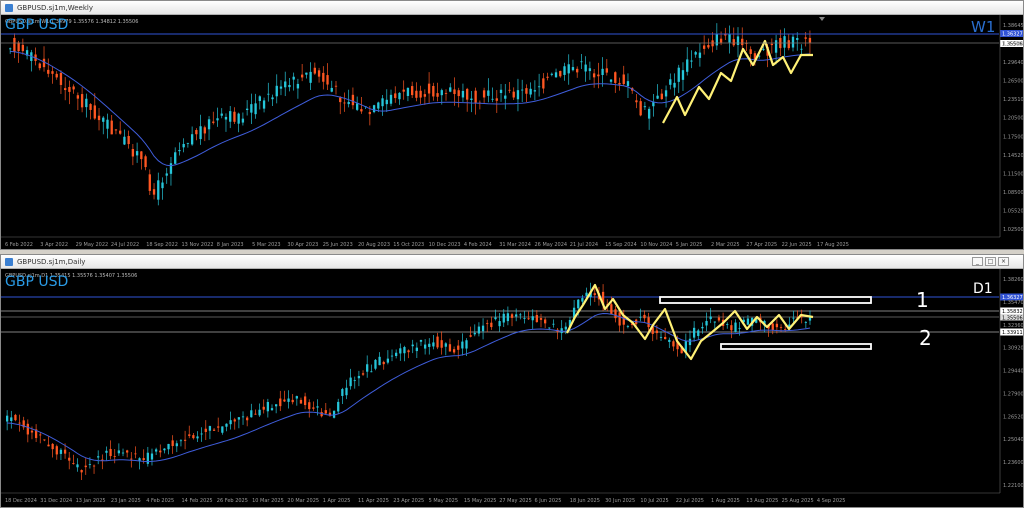  What do you see at coordinates (1013, 486) in the screenshot?
I see `price-axis-tick: 1.22100` at bounding box center [1013, 486].